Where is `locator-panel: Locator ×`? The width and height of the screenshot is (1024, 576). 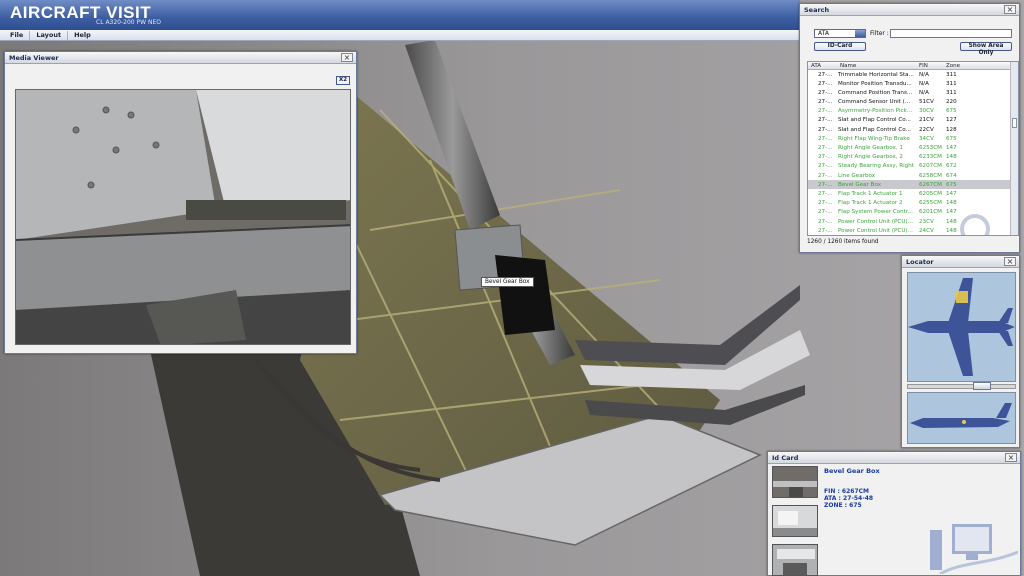
locator-panel: Locator × is located at coordinates (960, 351).